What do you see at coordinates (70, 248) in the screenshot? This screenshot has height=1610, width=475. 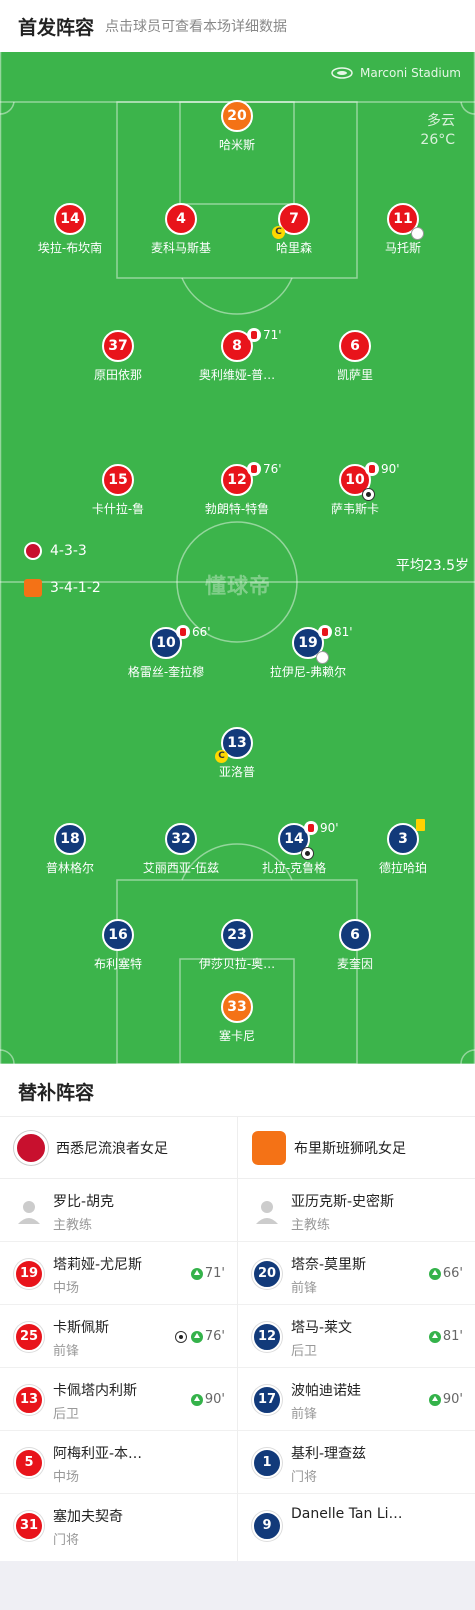 I see `player-name: 埃拉-布坎南` at bounding box center [70, 248].